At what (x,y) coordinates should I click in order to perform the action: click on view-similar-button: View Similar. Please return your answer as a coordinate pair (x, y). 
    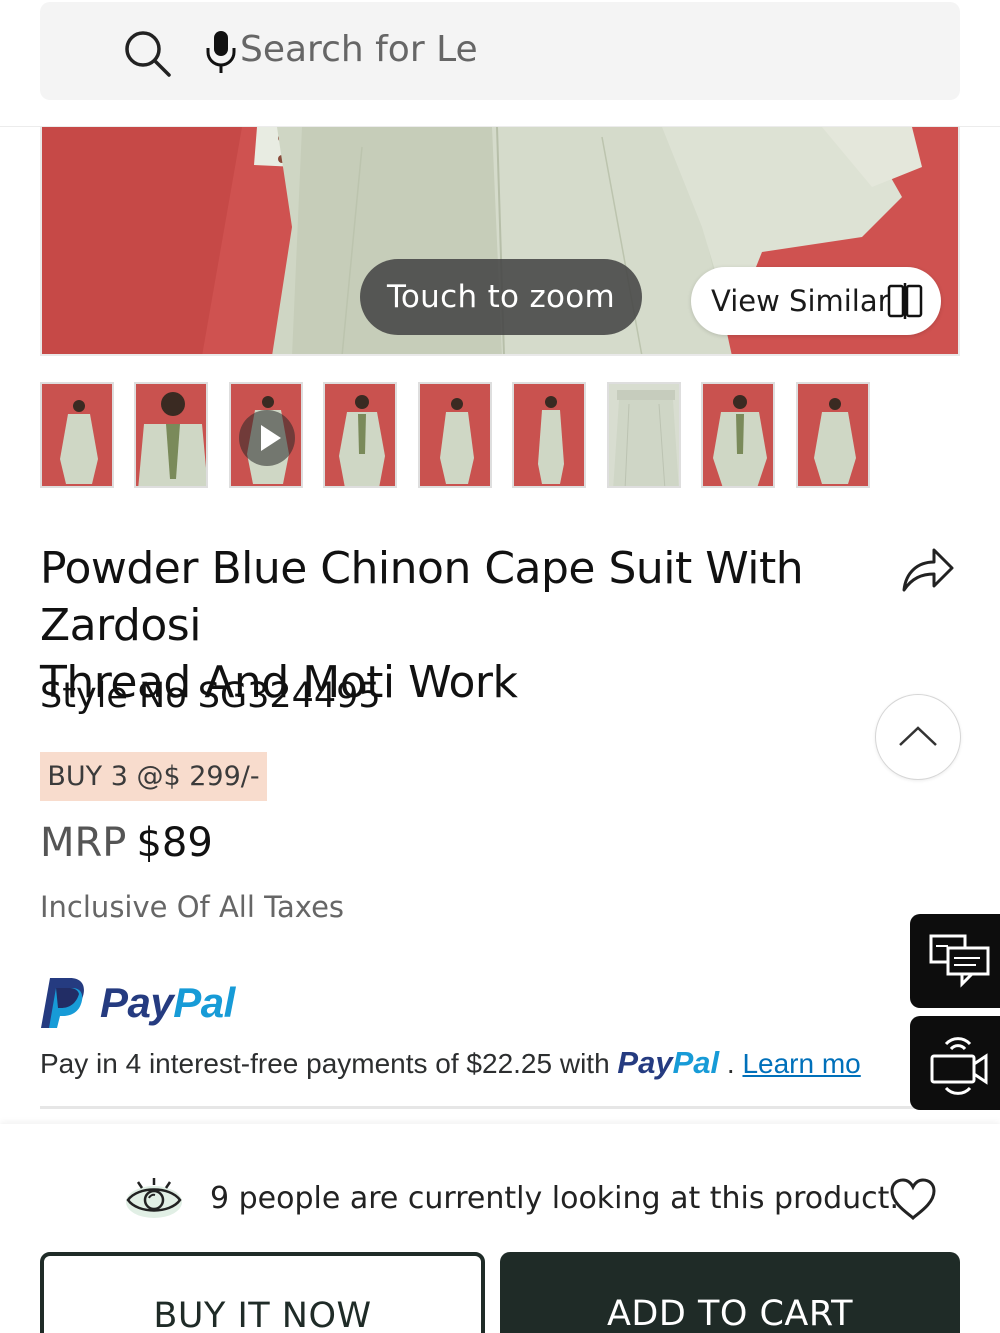
    Looking at the image, I should click on (816, 301).